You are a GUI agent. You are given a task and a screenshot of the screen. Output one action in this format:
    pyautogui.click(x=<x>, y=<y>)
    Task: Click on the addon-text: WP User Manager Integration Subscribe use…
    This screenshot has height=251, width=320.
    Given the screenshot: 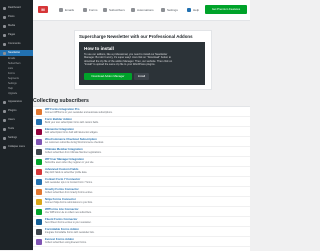 What is the action you would take?
    pyautogui.click(x=70, y=161)
    